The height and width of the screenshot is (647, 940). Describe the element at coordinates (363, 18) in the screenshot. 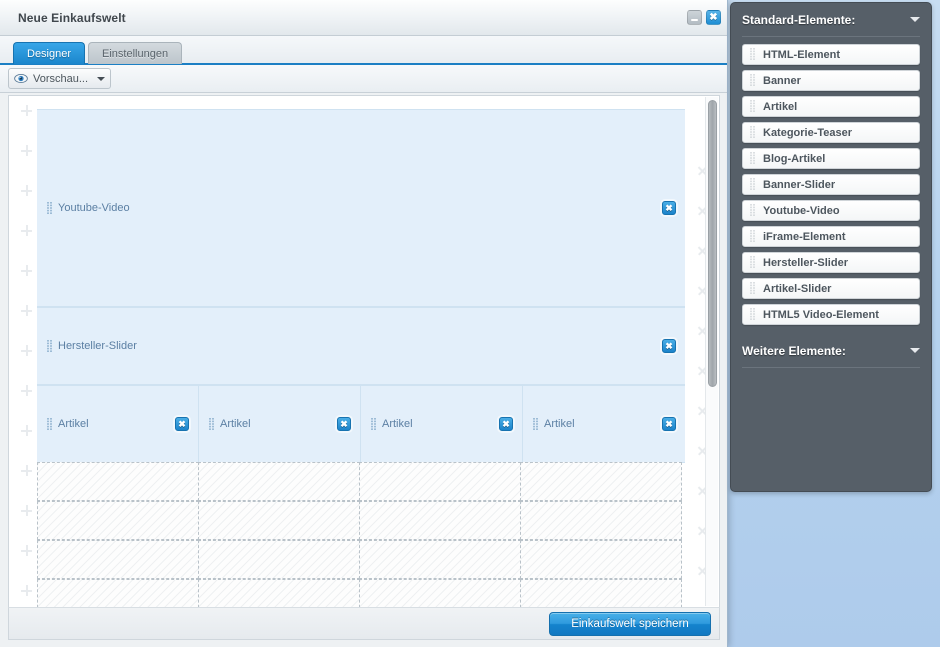

I see `window-titlebar: Neue Einkaufswelt ✖` at that location.